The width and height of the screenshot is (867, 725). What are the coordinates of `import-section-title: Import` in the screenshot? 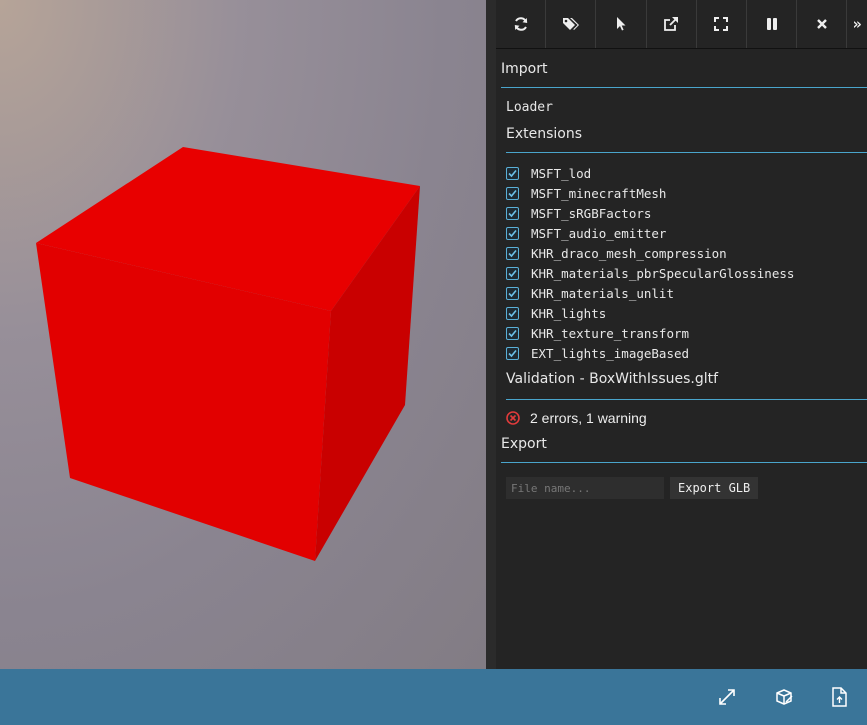 It's located at (684, 74).